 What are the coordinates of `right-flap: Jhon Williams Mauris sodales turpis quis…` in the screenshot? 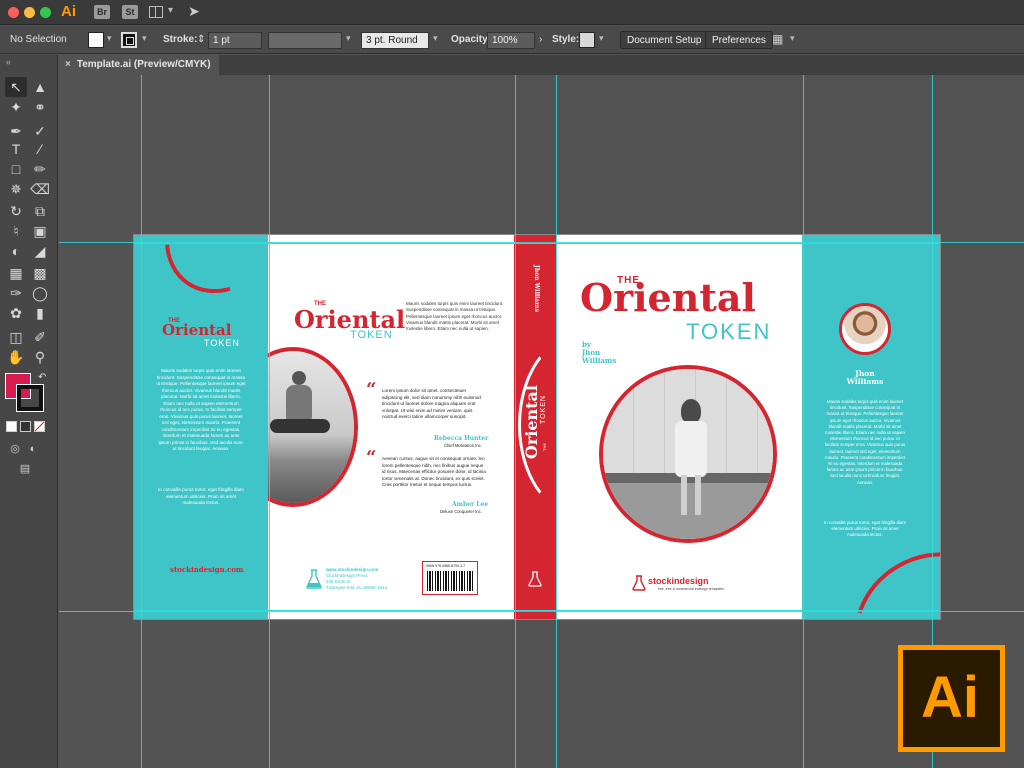 It's located at (871, 427).